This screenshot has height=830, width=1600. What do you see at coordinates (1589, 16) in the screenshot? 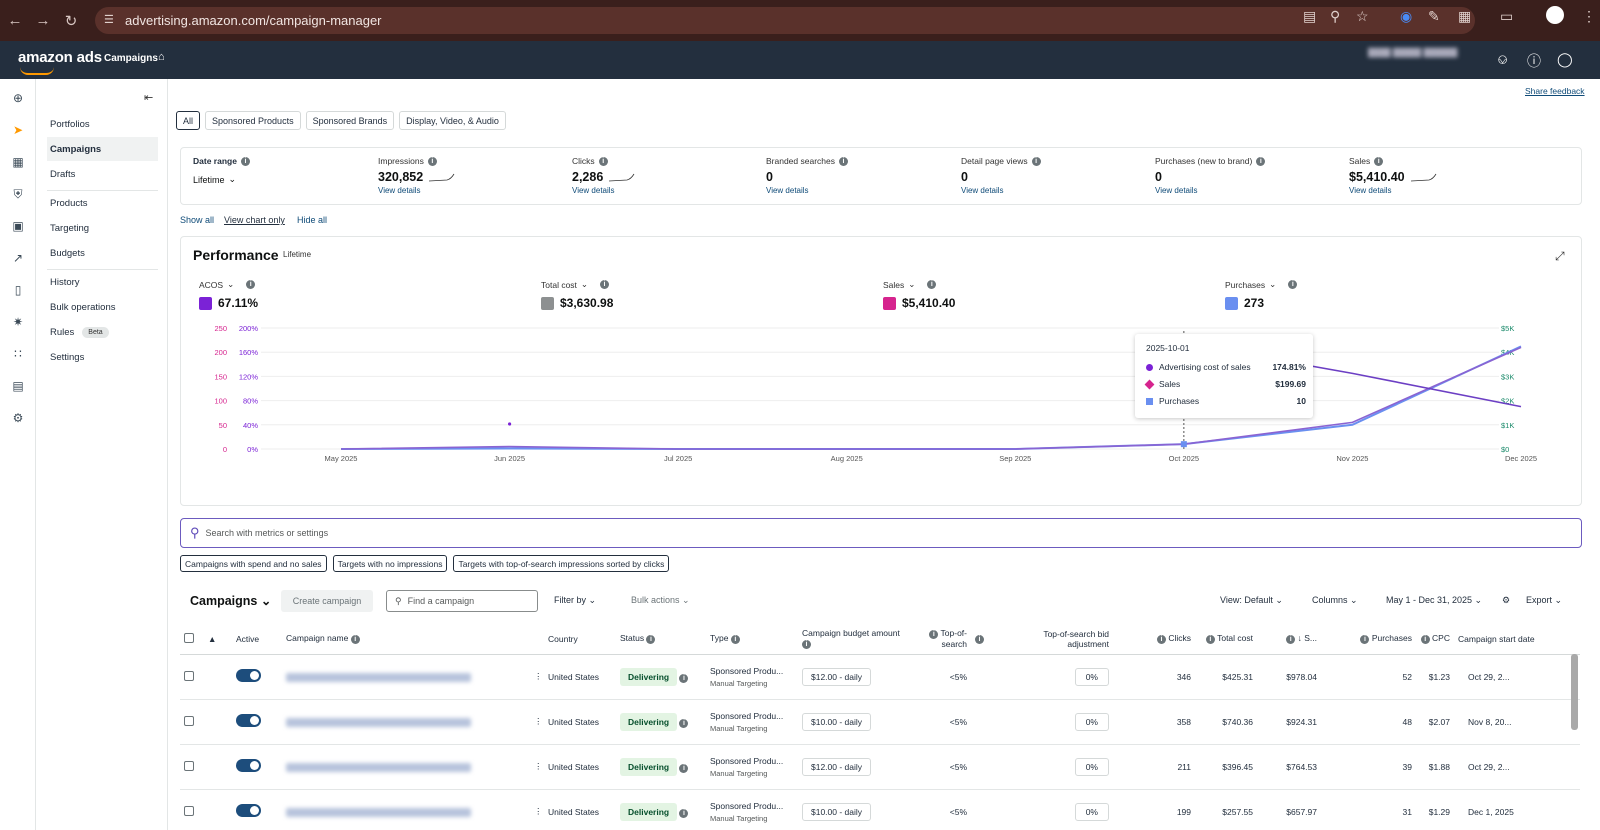
I see `menu-dots-icon: ⋮` at bounding box center [1589, 16].